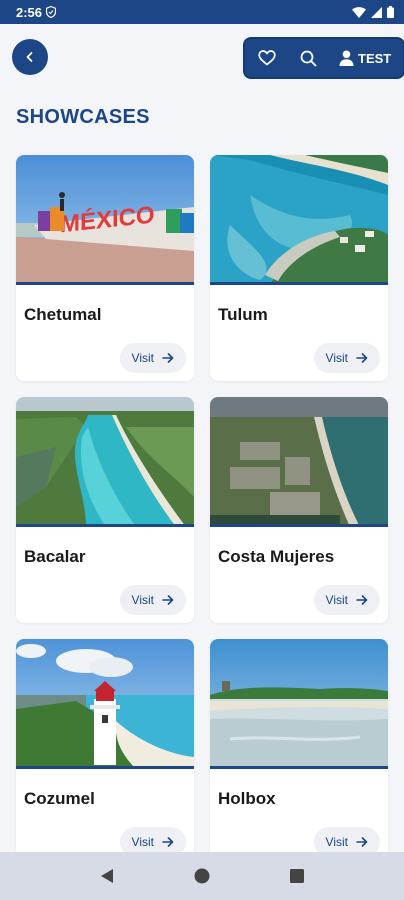 The height and width of the screenshot is (900, 404). Describe the element at coordinates (276, 556) in the screenshot. I see `showcase-name: Costa Mujeres` at that location.